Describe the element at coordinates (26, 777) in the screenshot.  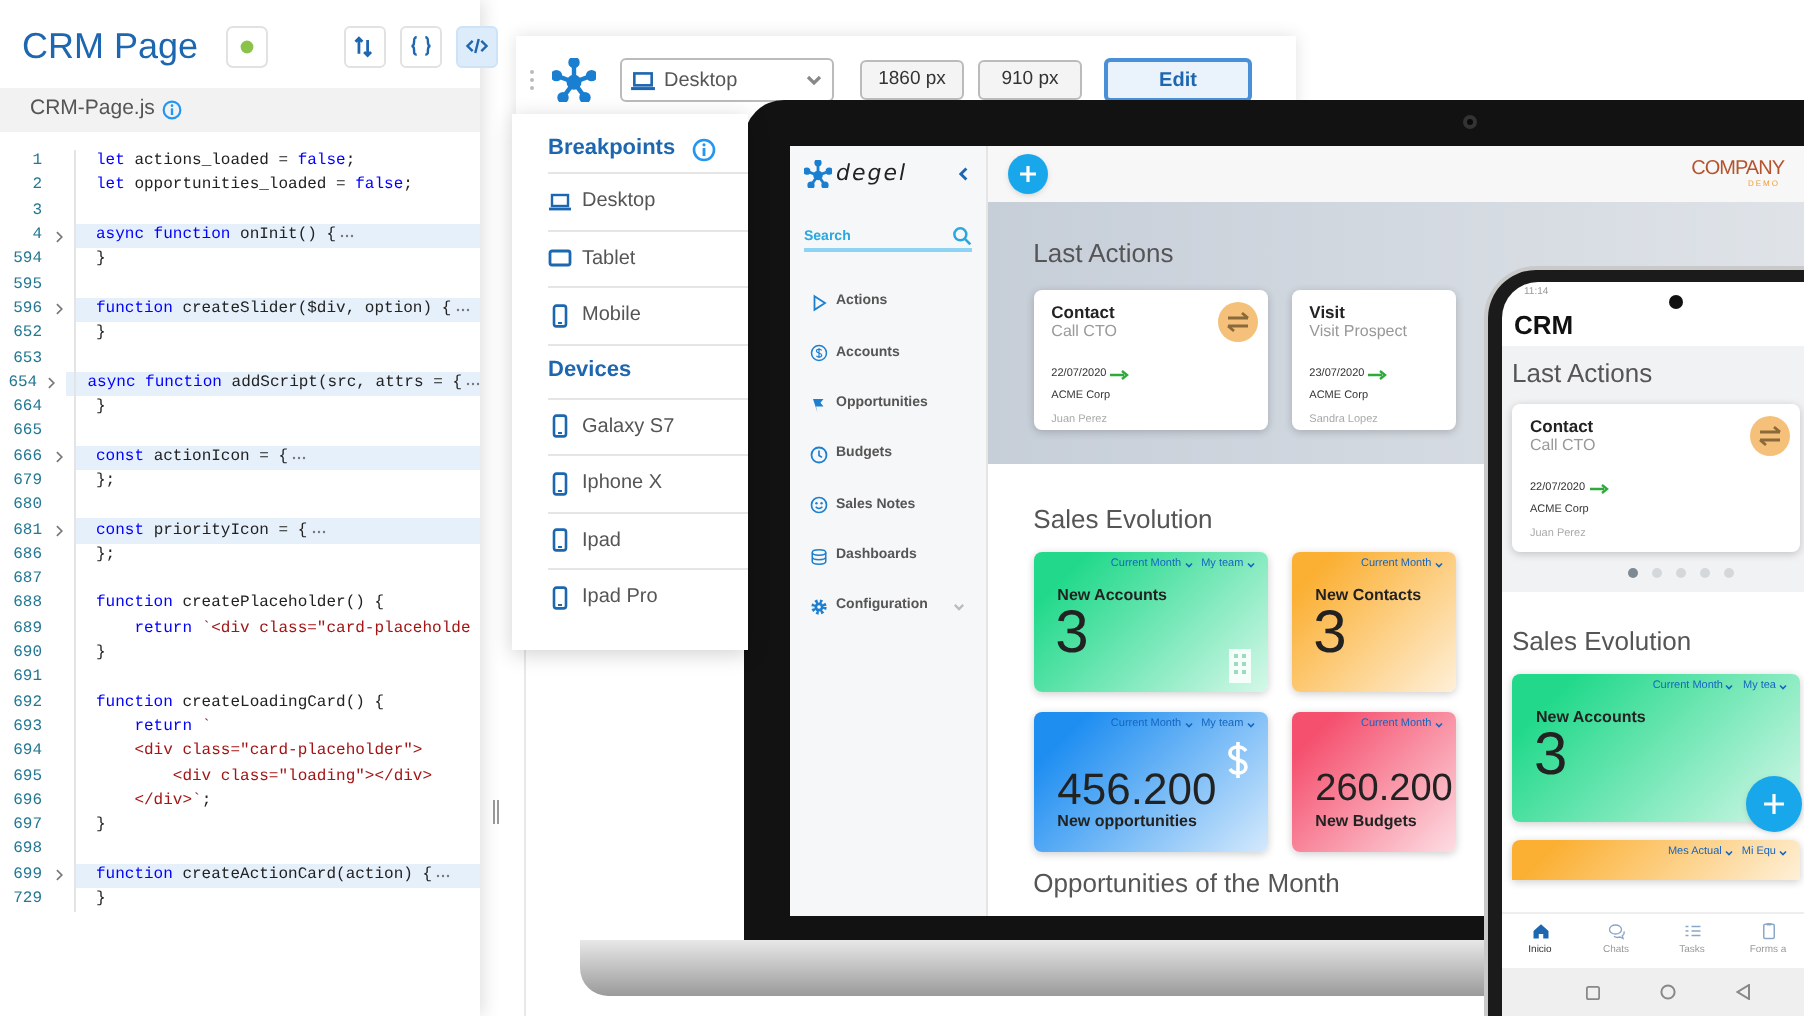
I see `line-number: 695` at that location.